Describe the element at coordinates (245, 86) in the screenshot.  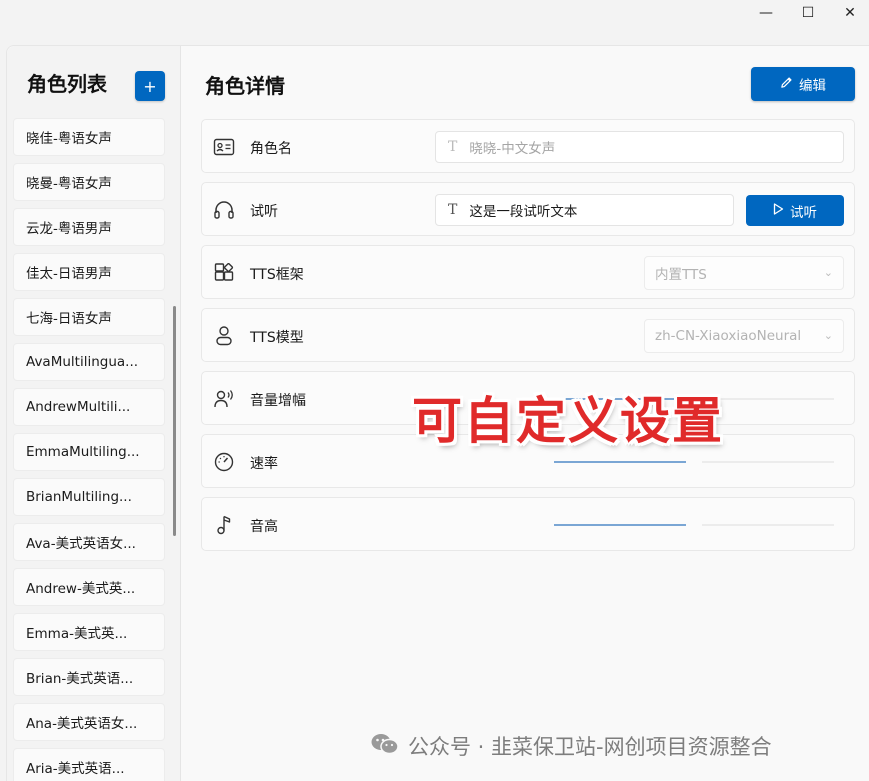
I see `page-title: 角色详情` at that location.